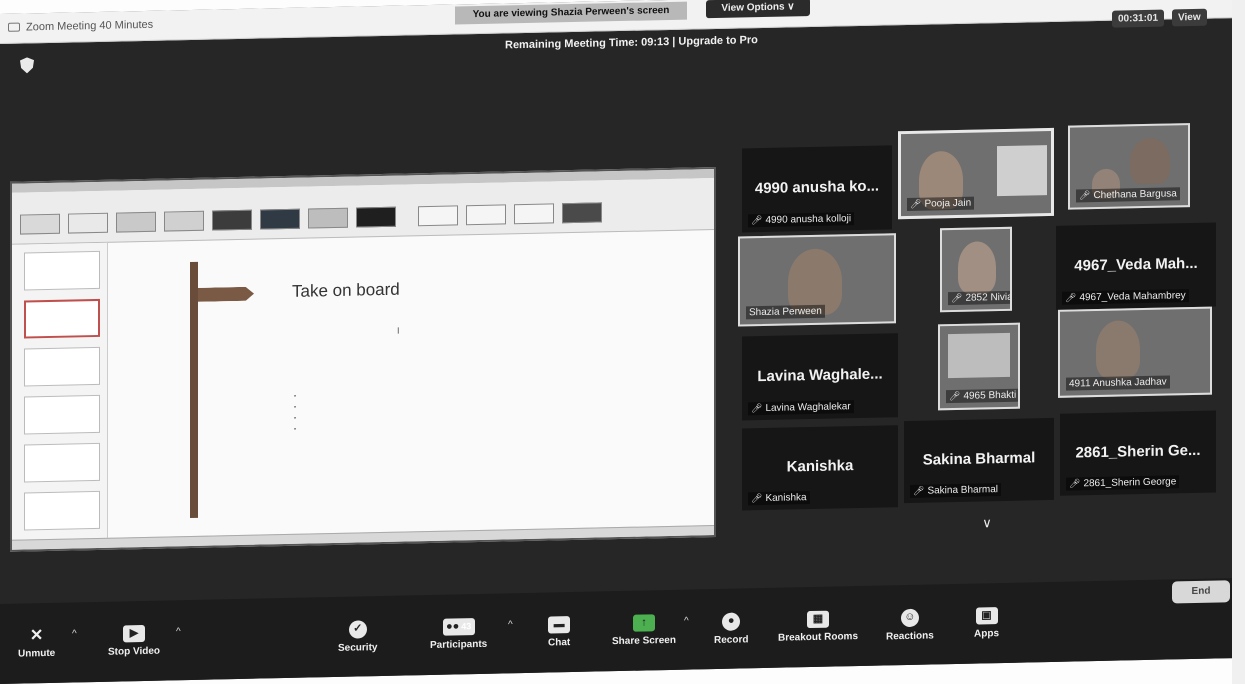 This screenshot has height=684, width=1245. I want to click on participant-tile: 4990 anusha ko... 🎤︎ 4990 anusha kolloji, so click(817, 189).